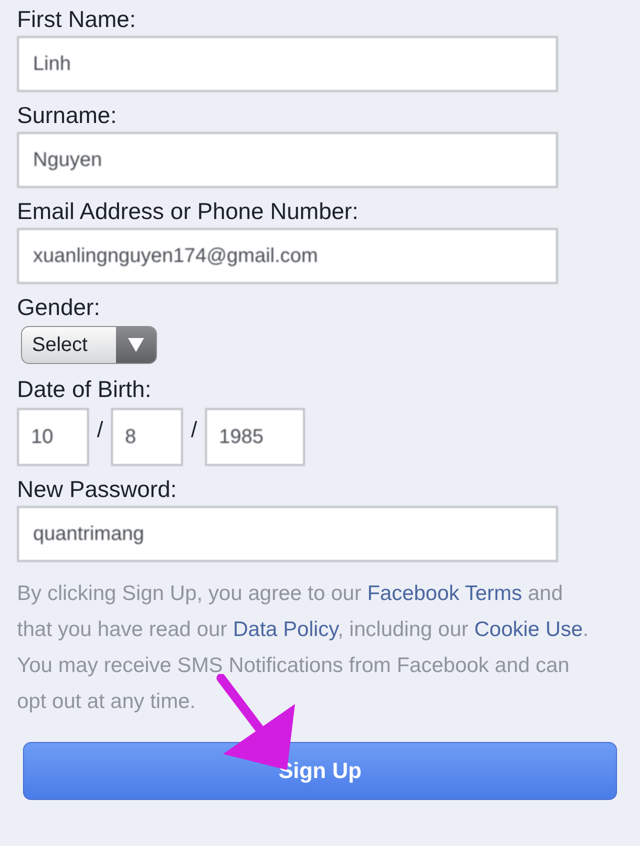  I want to click on date-field: 1985, so click(255, 437).